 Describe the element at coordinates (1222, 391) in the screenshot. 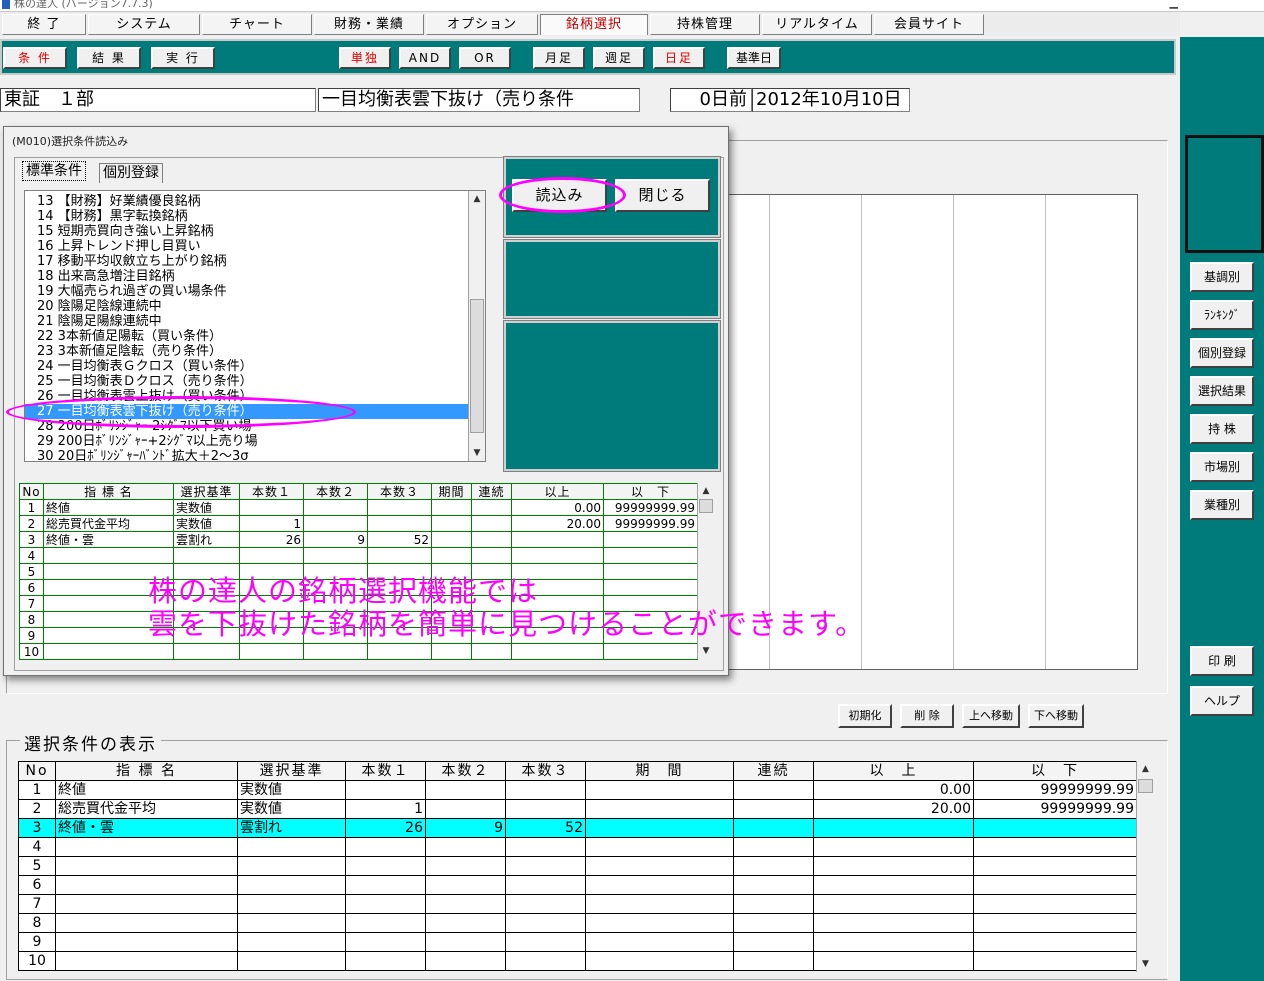

I see `selection-result-button: 選択結果` at that location.